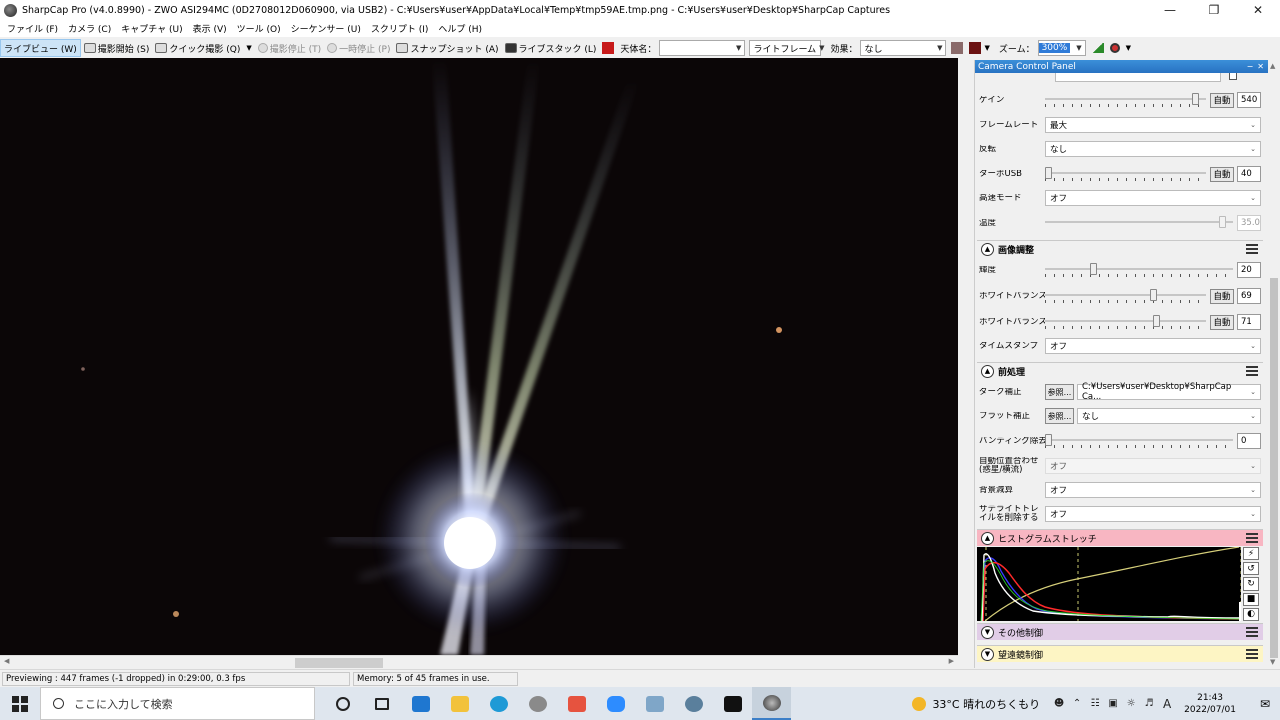 The width and height of the screenshot is (1280, 720). I want to click on start-button, so click(20, 703).